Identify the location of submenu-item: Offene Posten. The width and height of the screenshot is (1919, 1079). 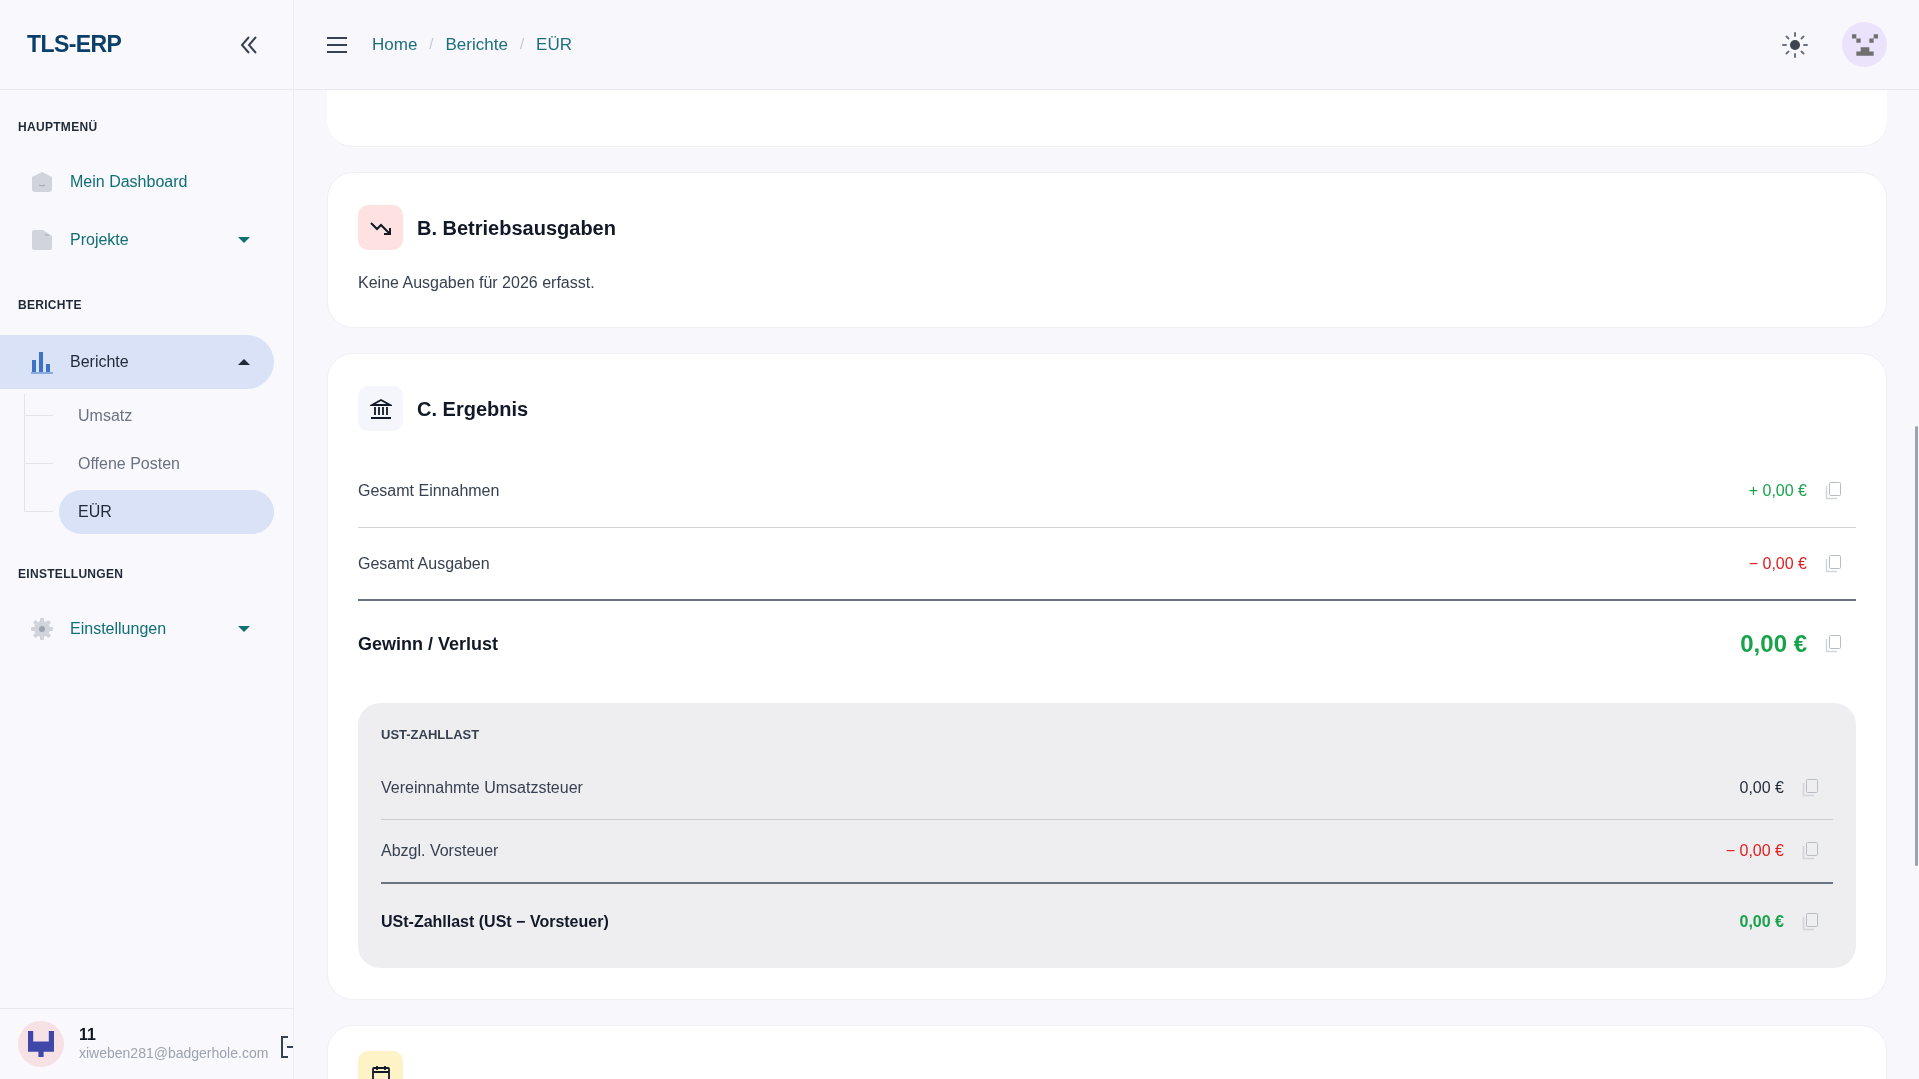
(166, 464).